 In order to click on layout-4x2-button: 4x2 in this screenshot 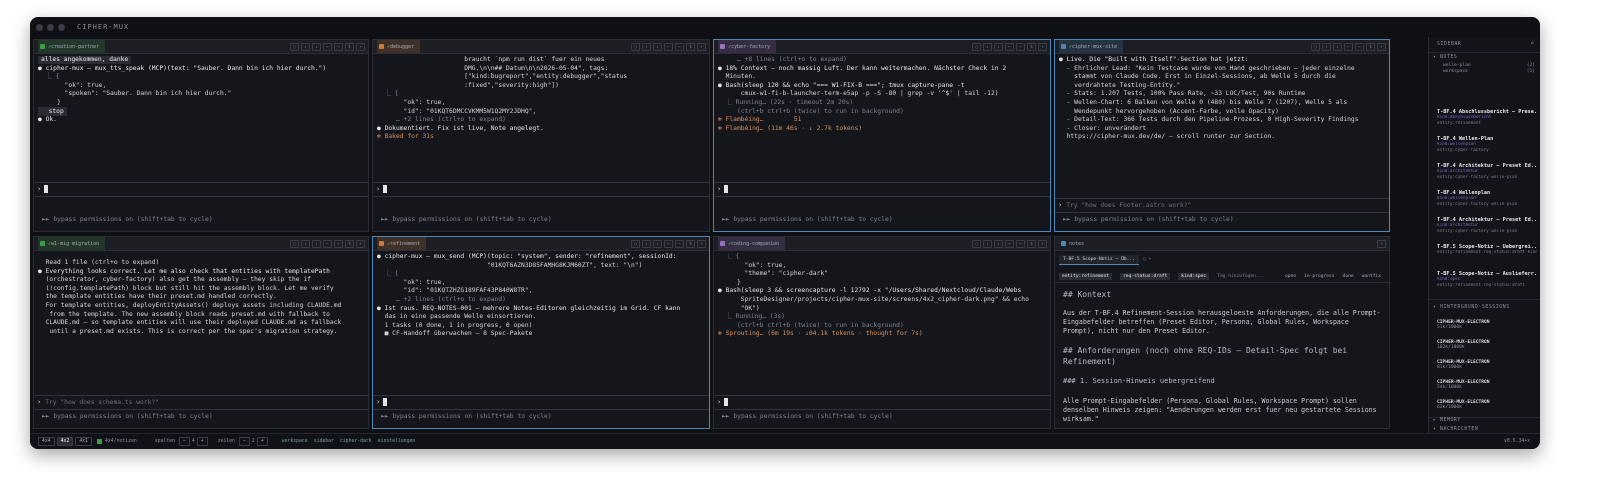, I will do `click(65, 441)`.